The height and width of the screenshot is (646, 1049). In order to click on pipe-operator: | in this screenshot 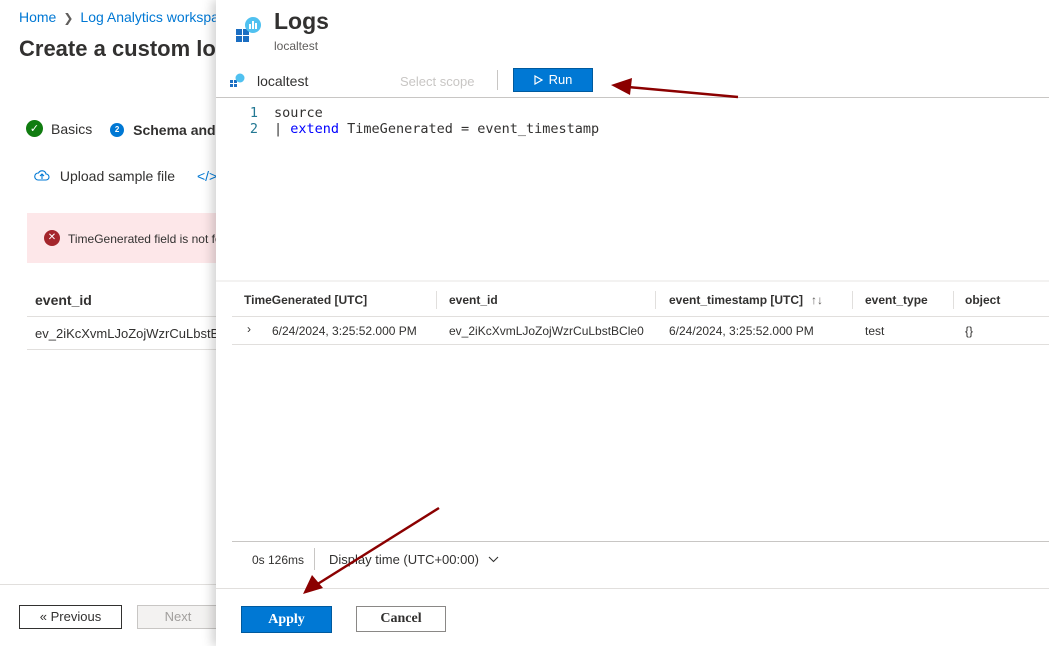, I will do `click(282, 129)`.